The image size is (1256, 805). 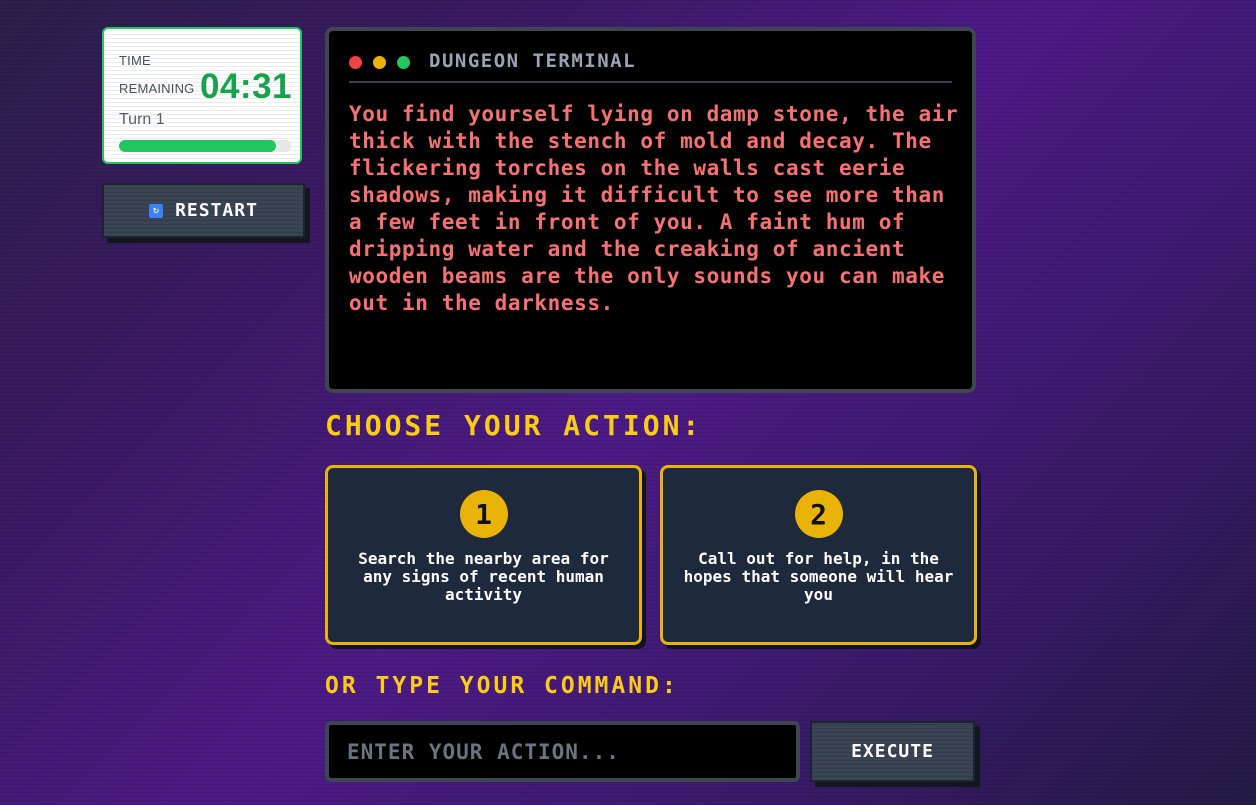 What do you see at coordinates (355, 62) in the screenshot?
I see `window-dot-red-icon` at bounding box center [355, 62].